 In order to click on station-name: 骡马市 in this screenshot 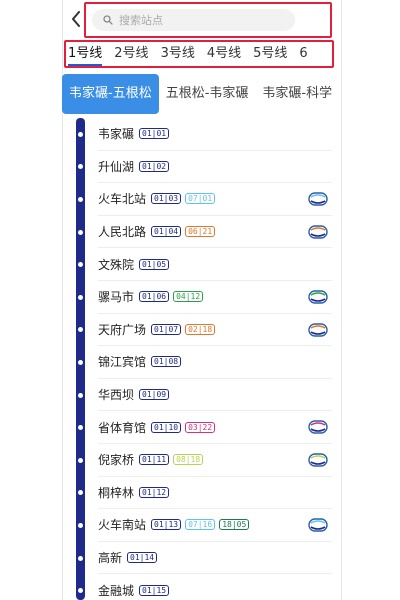, I will do `click(116, 297)`.